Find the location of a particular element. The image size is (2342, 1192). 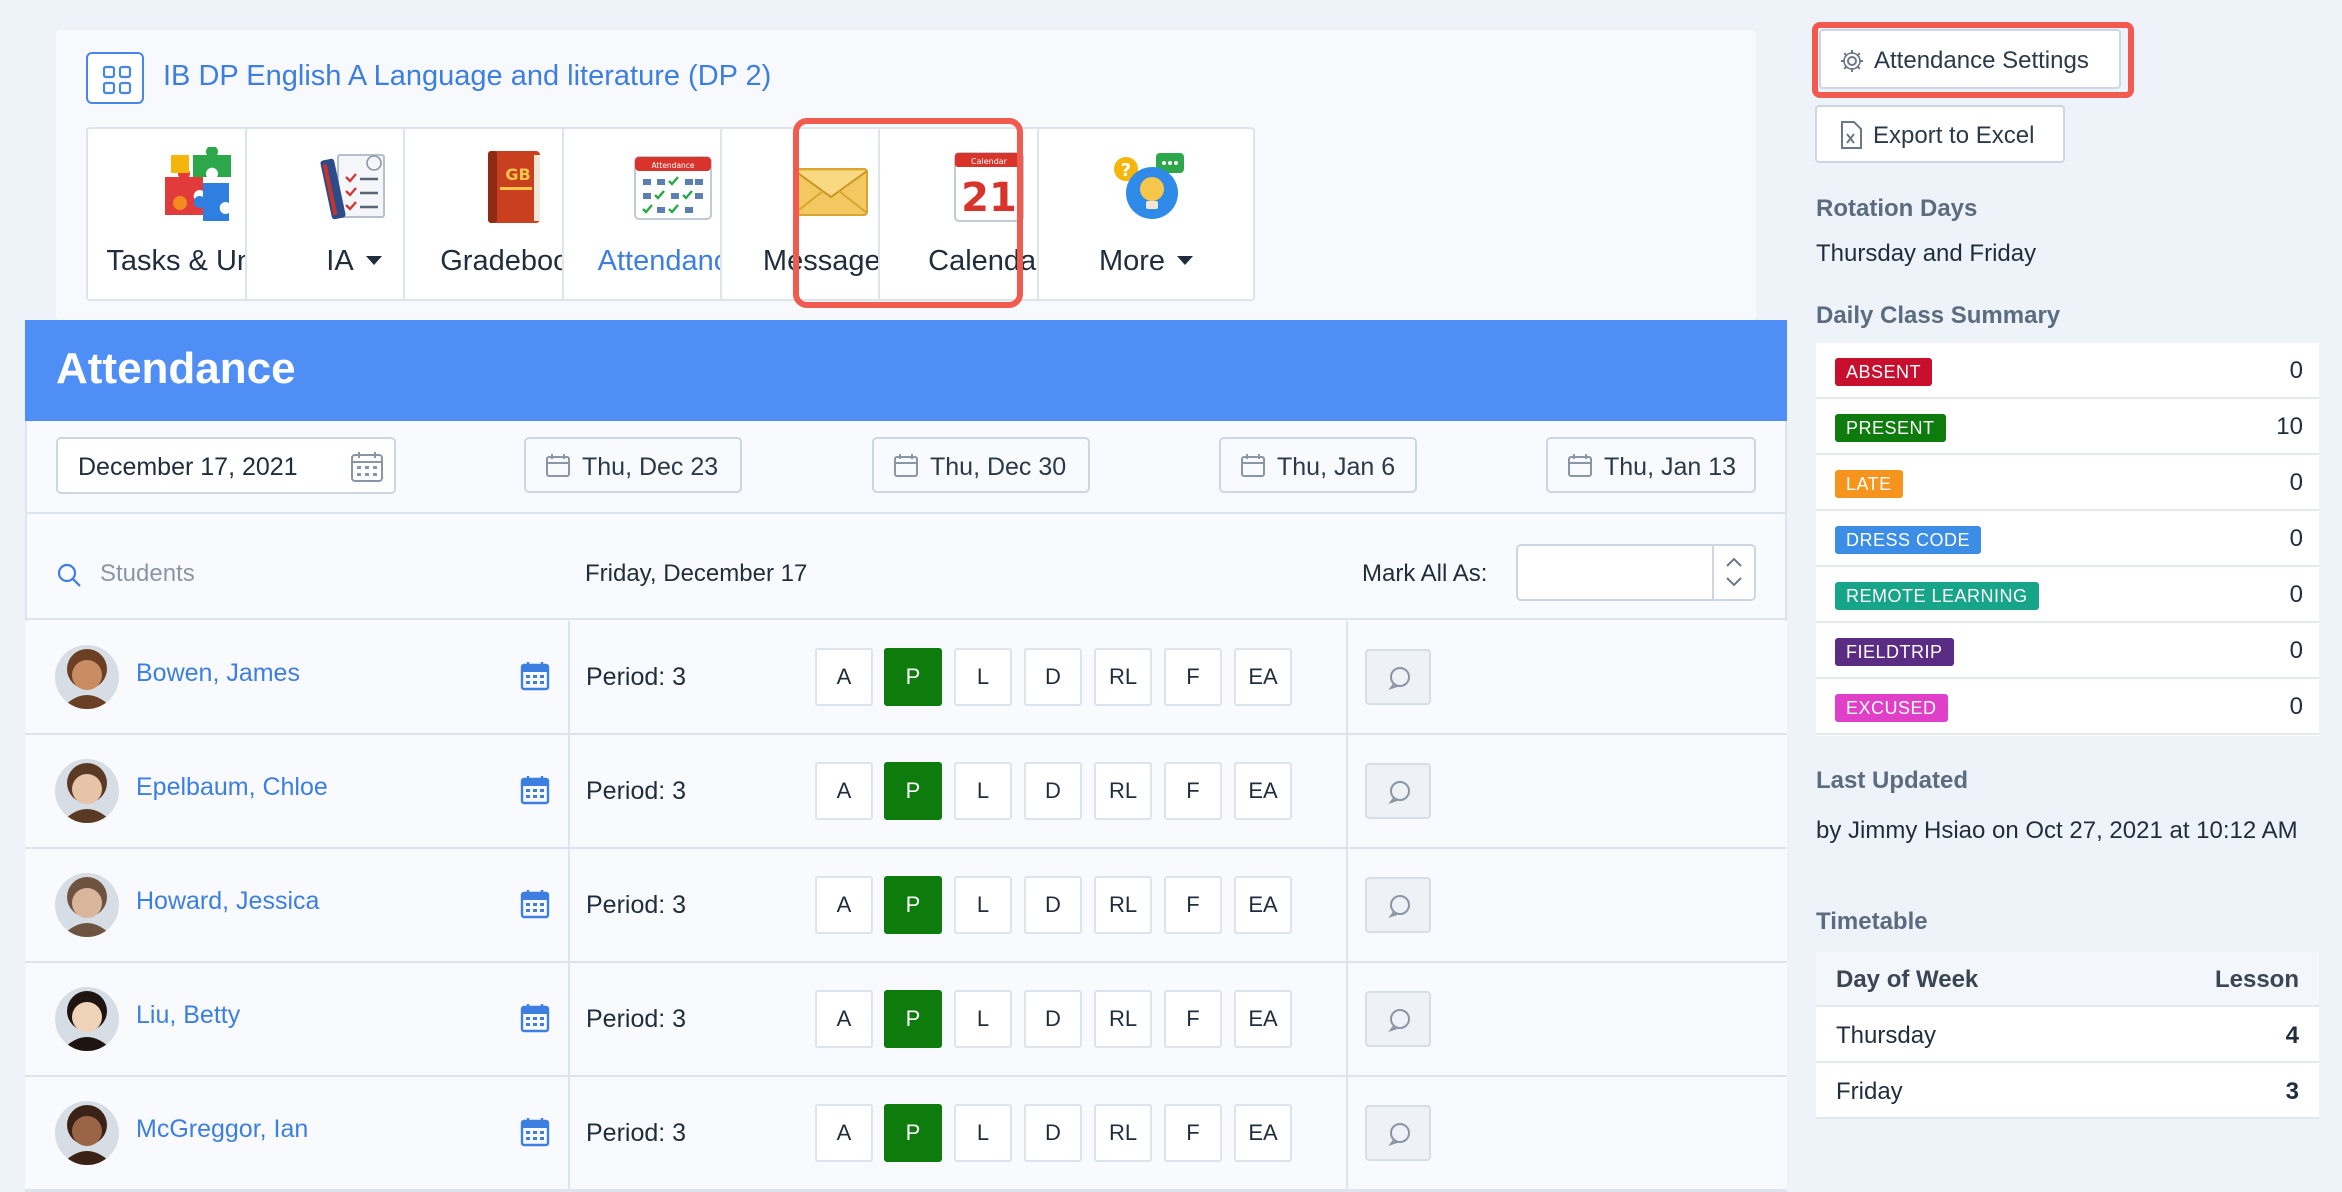

more-lightbulb-icon: ? is located at coordinates (1149, 186).